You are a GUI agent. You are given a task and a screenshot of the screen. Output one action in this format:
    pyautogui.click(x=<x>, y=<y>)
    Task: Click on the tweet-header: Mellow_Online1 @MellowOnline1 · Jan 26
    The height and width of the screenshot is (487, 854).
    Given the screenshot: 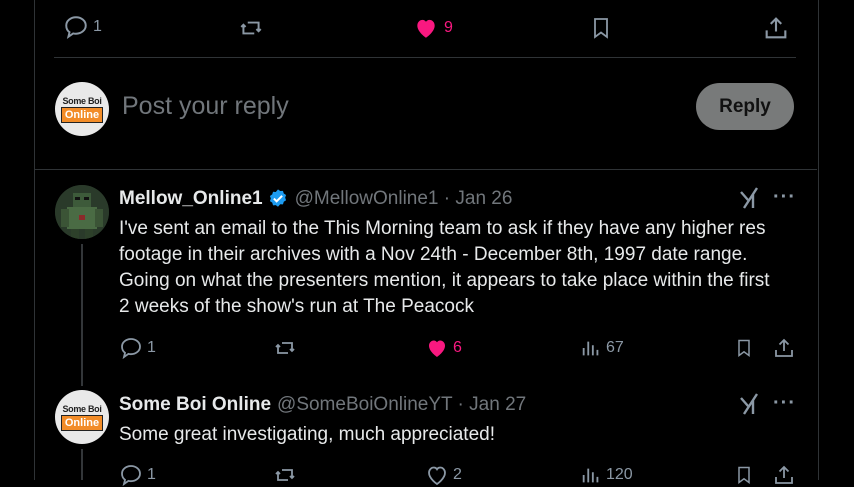 What is the action you would take?
    pyautogui.click(x=315, y=199)
    